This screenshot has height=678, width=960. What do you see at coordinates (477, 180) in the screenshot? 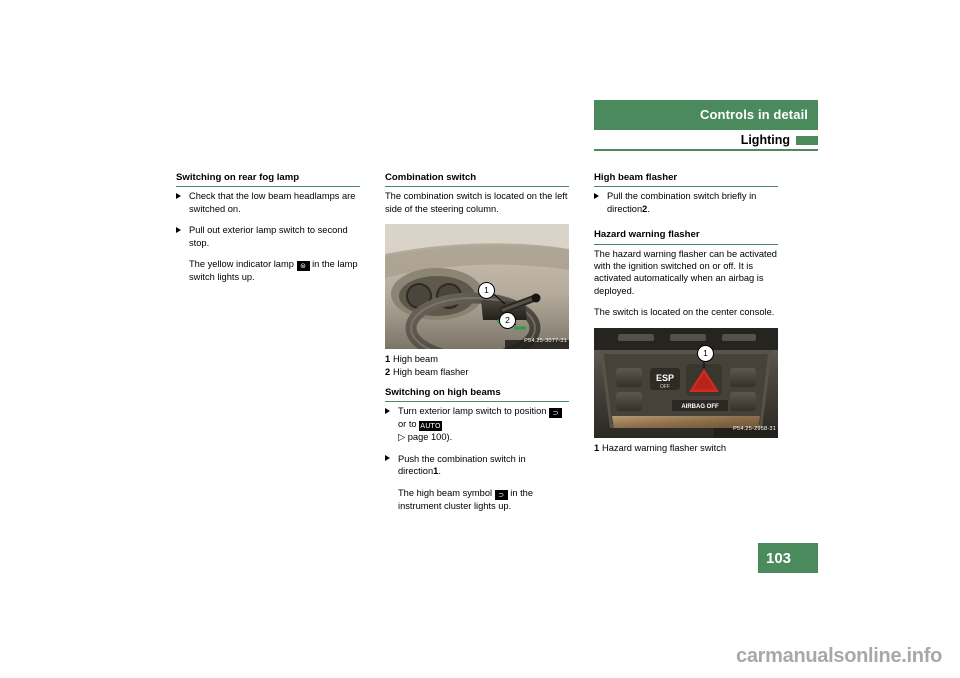
I see `heading-combination-switch: Combination switch` at bounding box center [477, 180].